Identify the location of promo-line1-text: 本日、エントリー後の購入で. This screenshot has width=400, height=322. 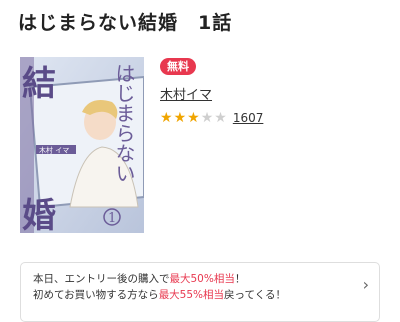
(101, 279).